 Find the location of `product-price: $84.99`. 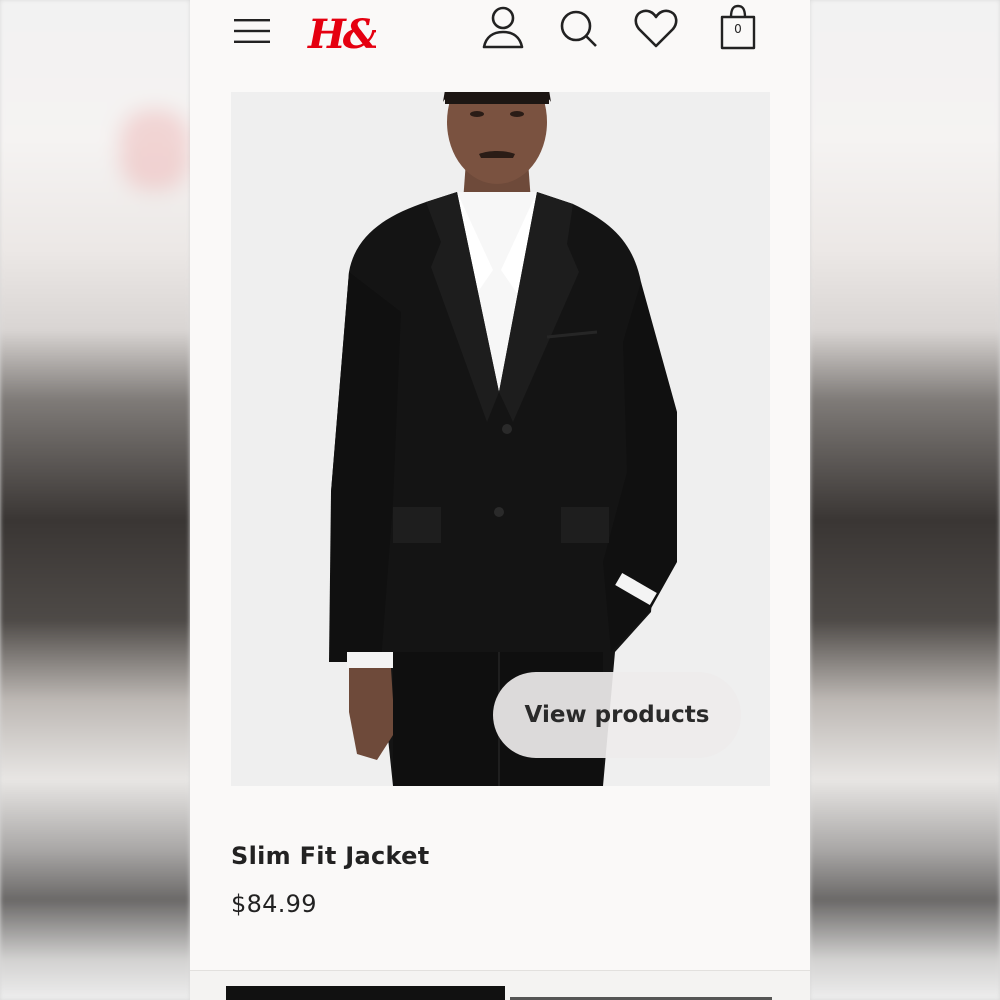

product-price: $84.99 is located at coordinates (274, 904).